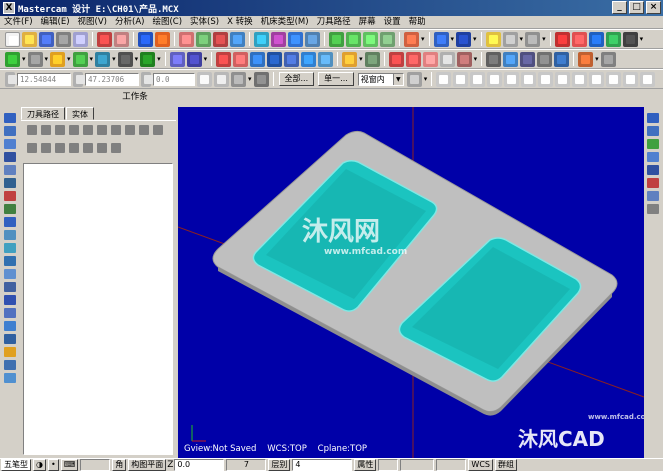 This screenshot has width=663, height=471. Describe the element at coordinates (35, 59) in the screenshot. I see `line-icon` at that location.